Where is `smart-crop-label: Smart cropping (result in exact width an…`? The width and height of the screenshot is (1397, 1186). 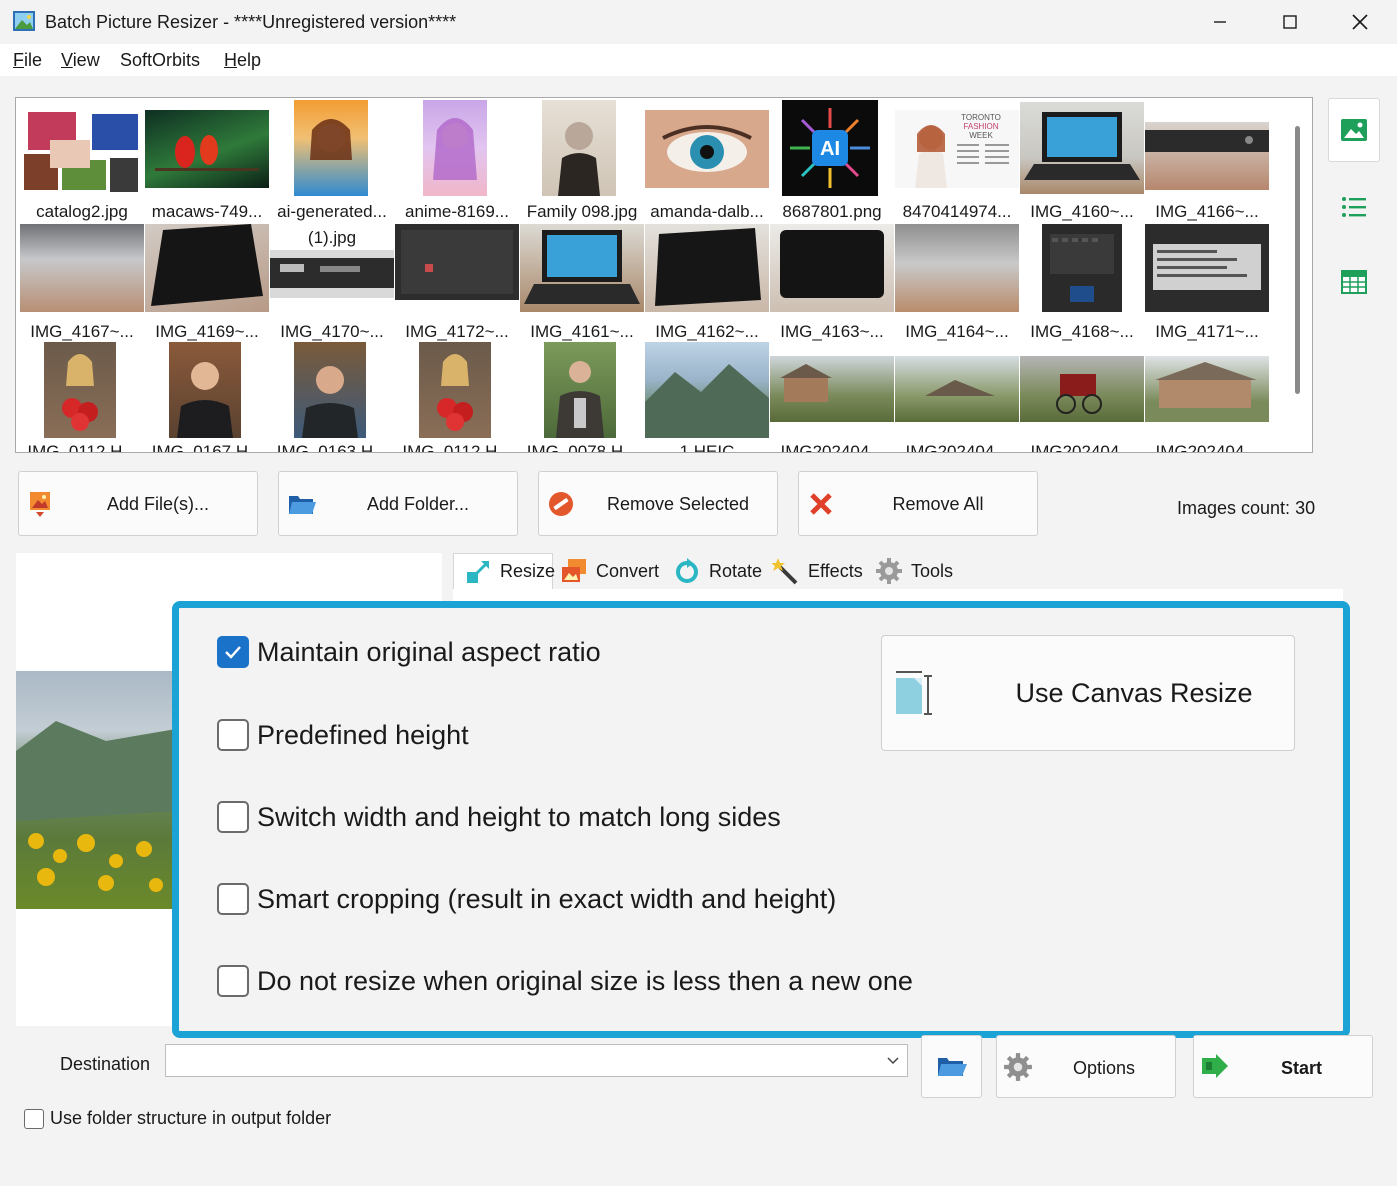 smart-crop-label: Smart cropping (result in exact width an… is located at coordinates (547, 898).